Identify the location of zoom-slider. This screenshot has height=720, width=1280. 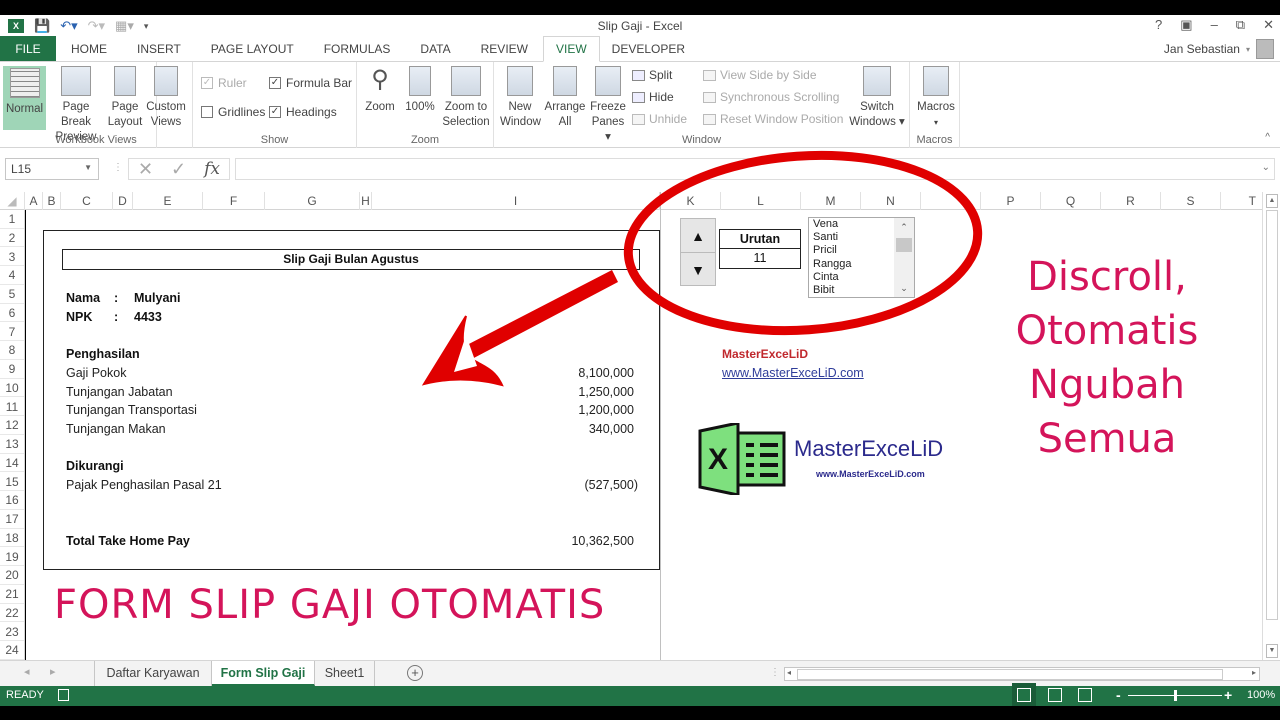
(1175, 695).